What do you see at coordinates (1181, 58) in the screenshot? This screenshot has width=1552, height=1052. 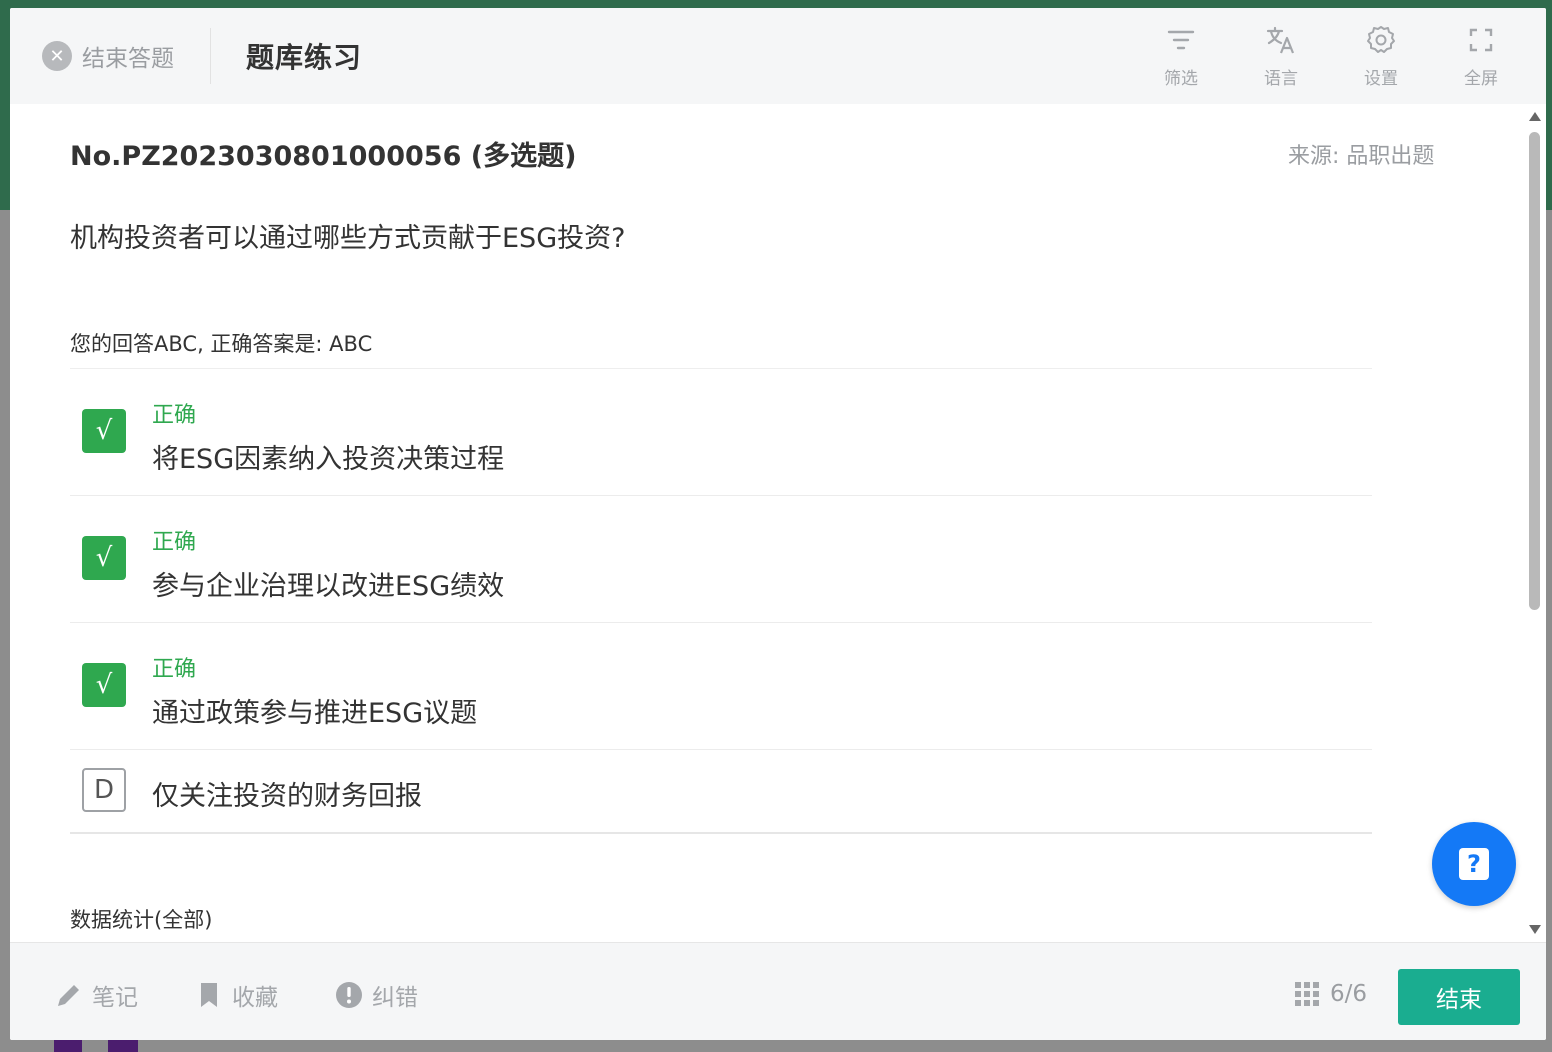 I see `filter-button: 筛选` at bounding box center [1181, 58].